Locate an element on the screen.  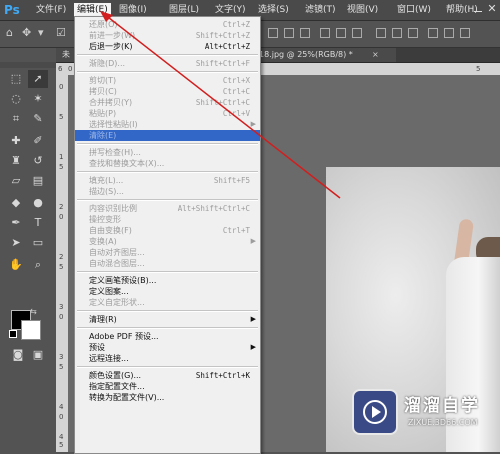
distribute-middle-icon is located at coordinates (397, 33).